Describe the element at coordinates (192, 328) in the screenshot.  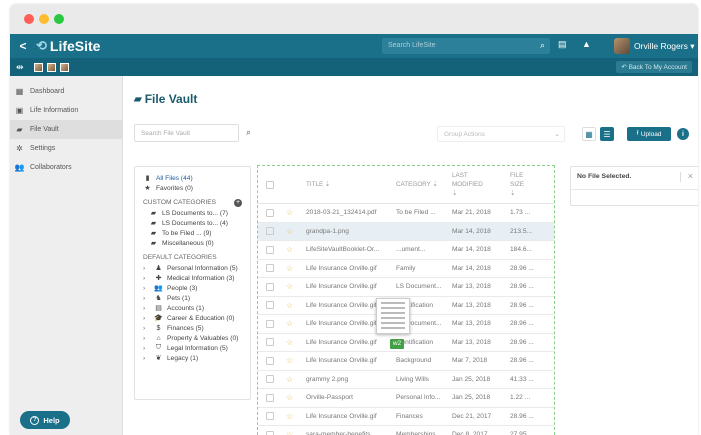
I see `category-default-item: › $ Finances (5)` at that location.